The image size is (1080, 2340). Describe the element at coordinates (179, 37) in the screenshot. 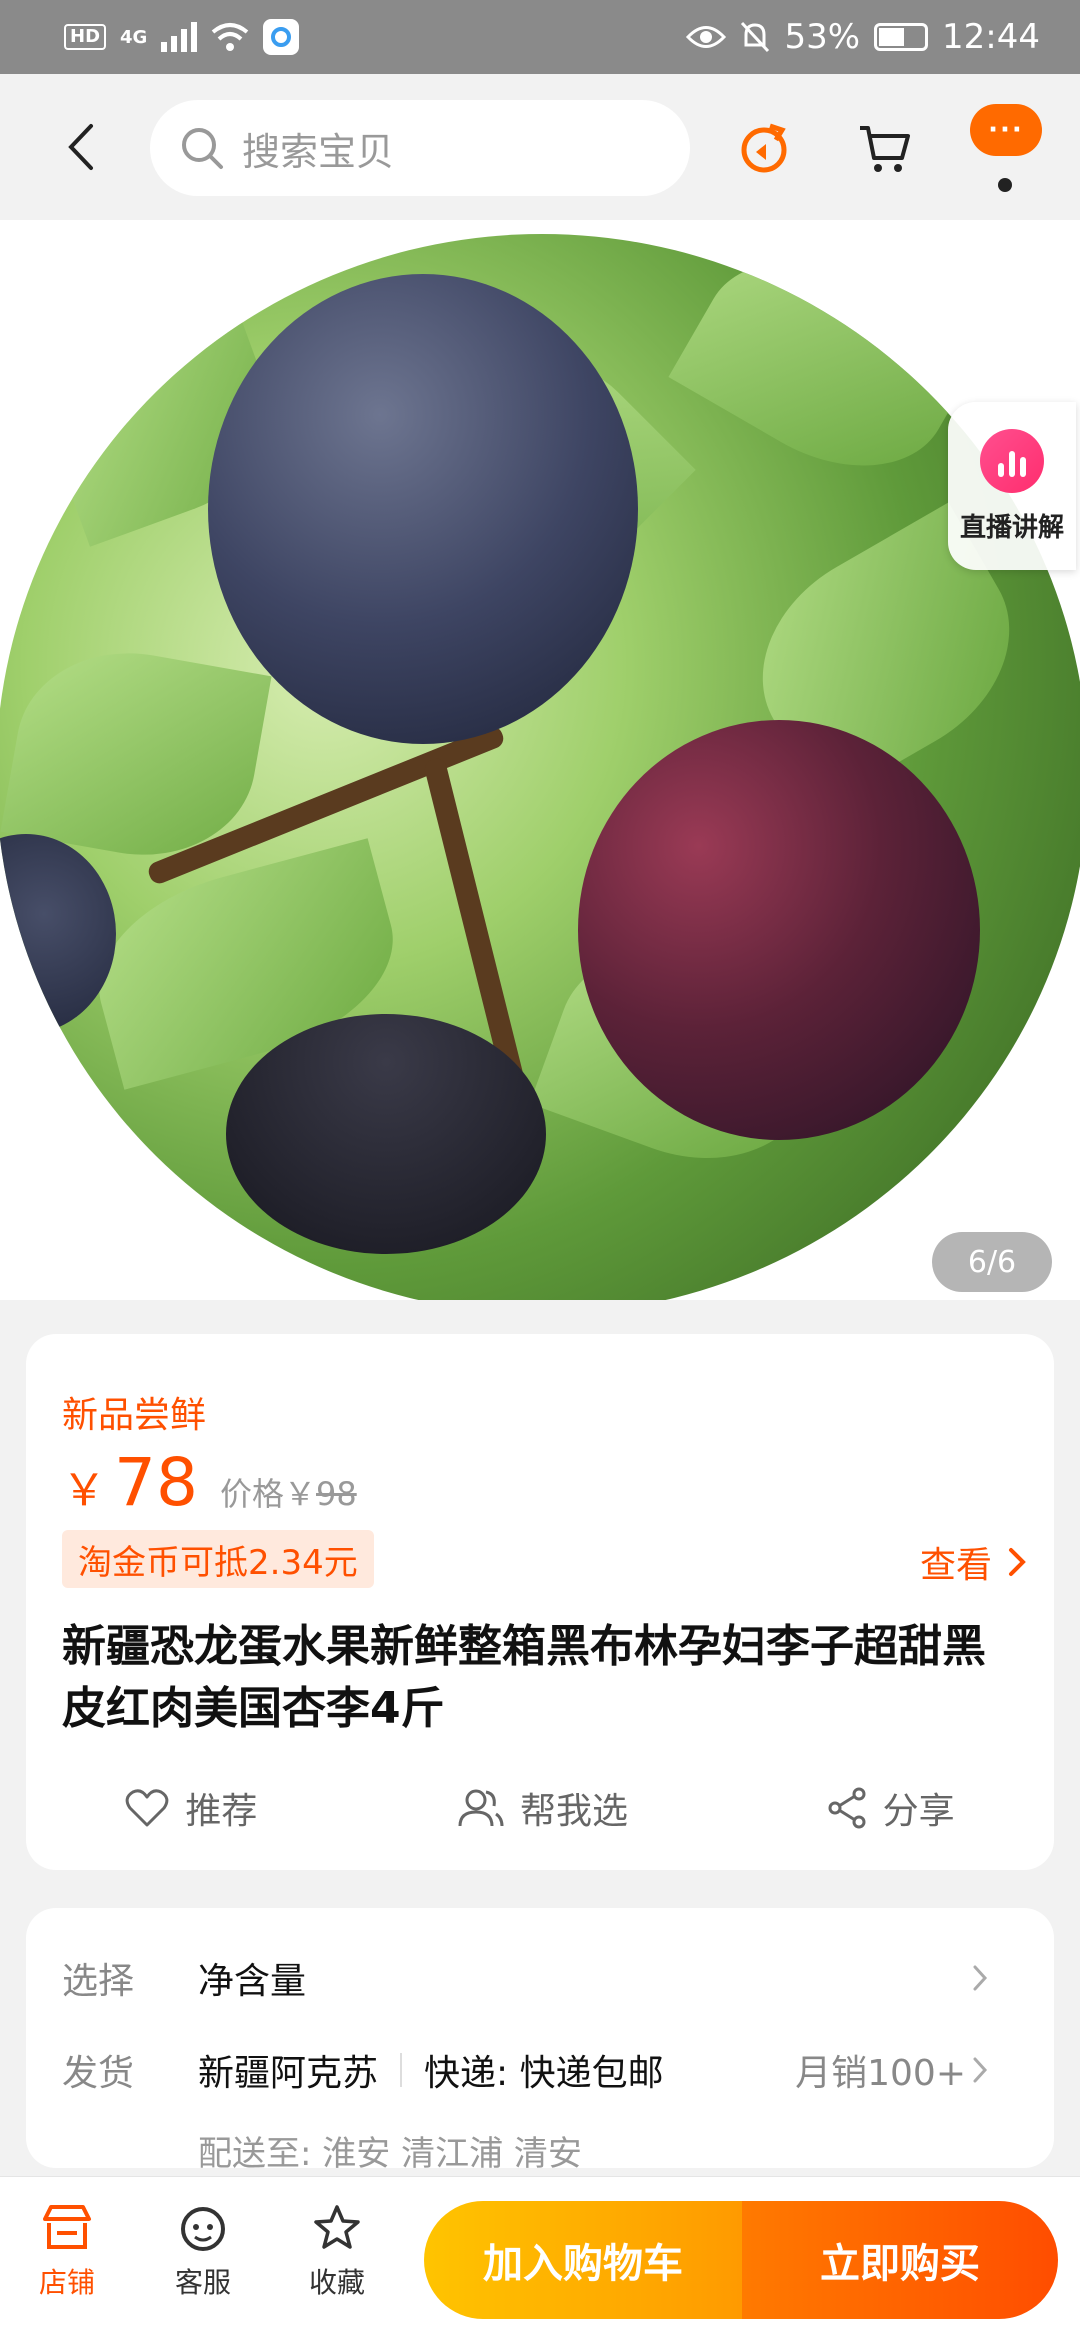

I see `signal-icon` at that location.